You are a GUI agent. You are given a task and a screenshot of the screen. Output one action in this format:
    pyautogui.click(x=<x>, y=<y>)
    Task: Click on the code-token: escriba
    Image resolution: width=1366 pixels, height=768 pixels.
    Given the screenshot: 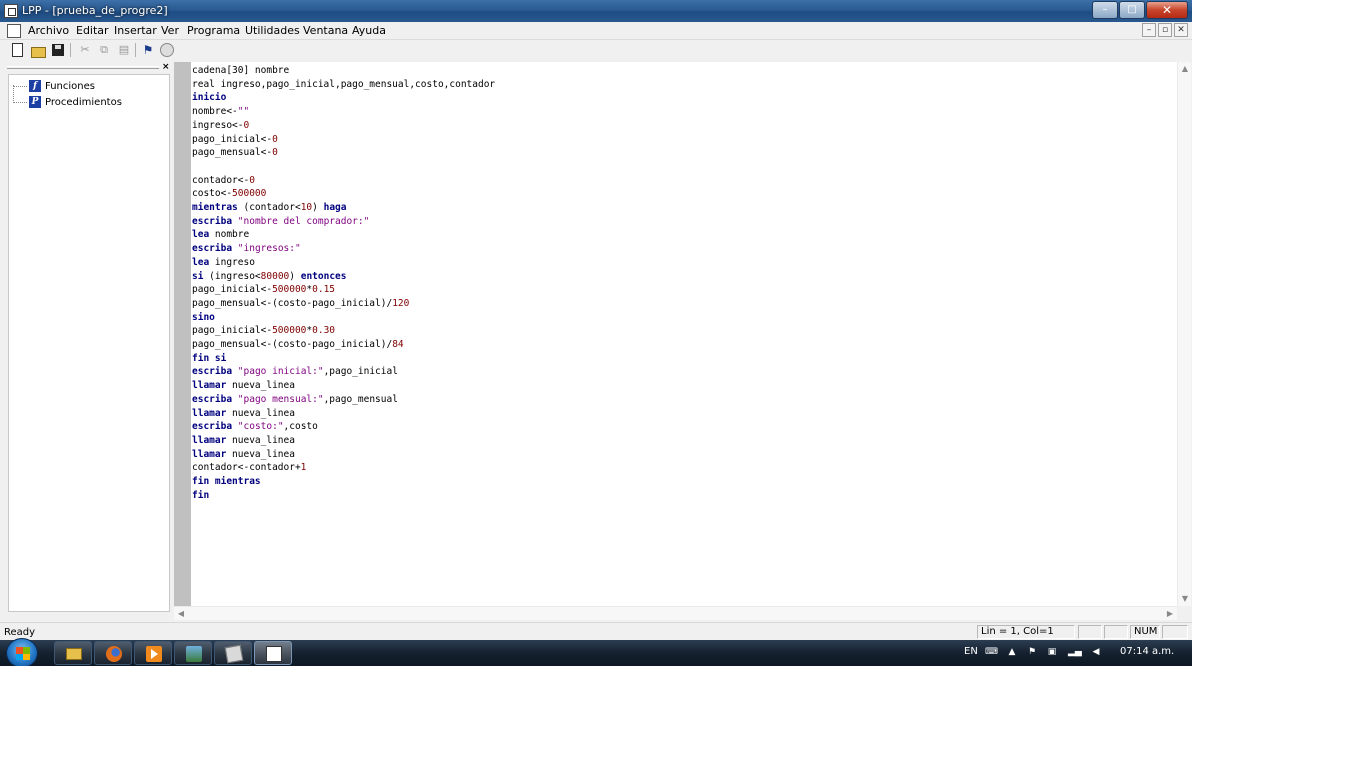 What is the action you would take?
    pyautogui.click(x=212, y=221)
    